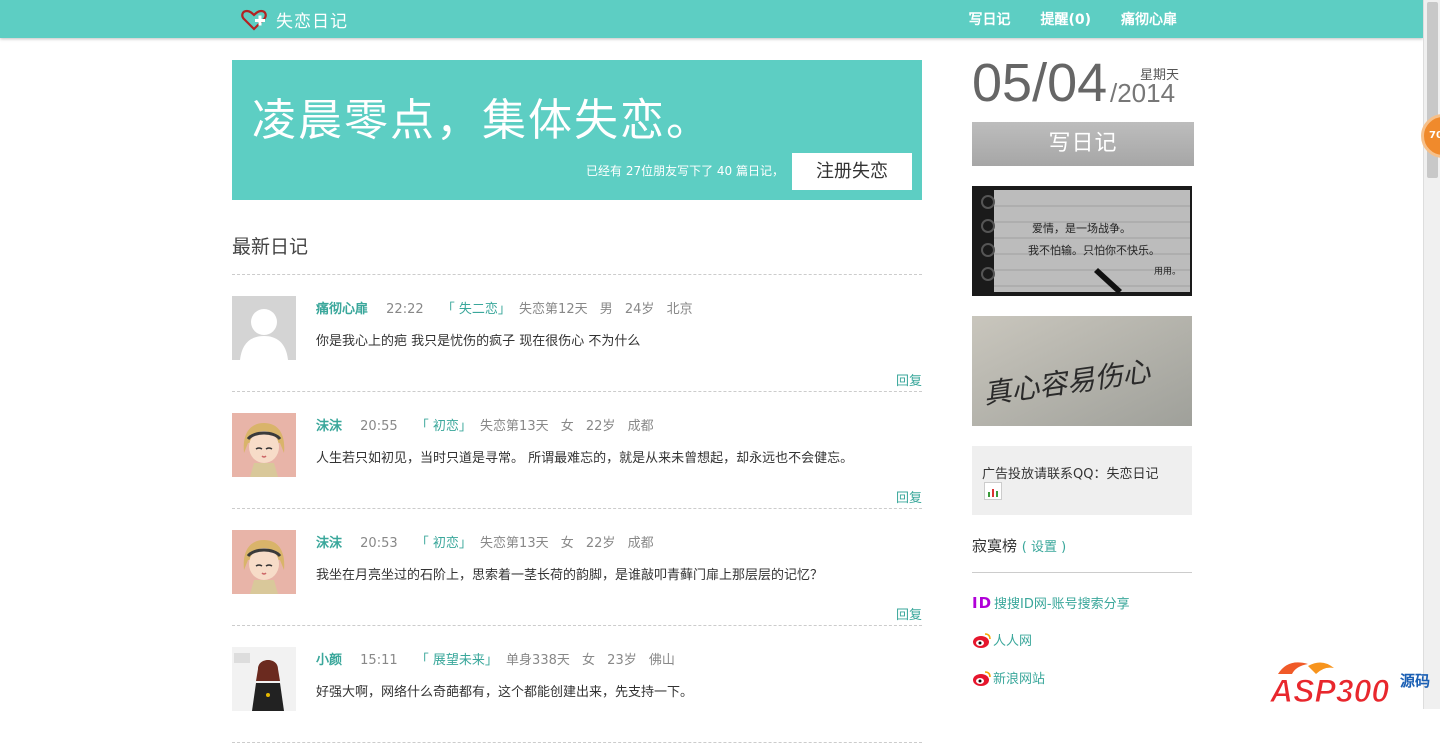 The height and width of the screenshot is (743, 1440). What do you see at coordinates (1431, 354) in the screenshot?
I see `page-scrollbar` at bounding box center [1431, 354].